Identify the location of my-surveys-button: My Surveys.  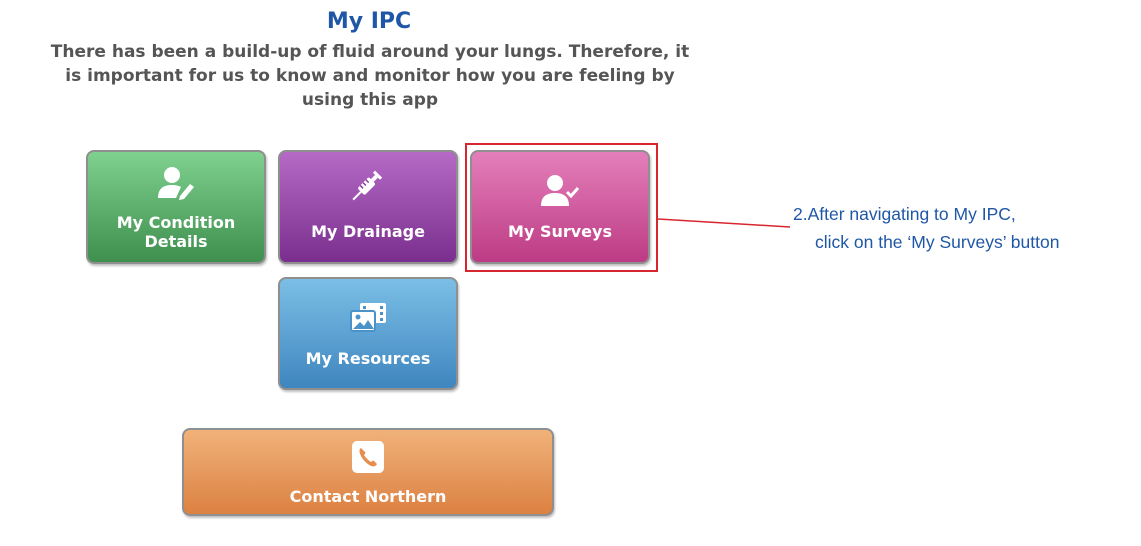
(560, 207).